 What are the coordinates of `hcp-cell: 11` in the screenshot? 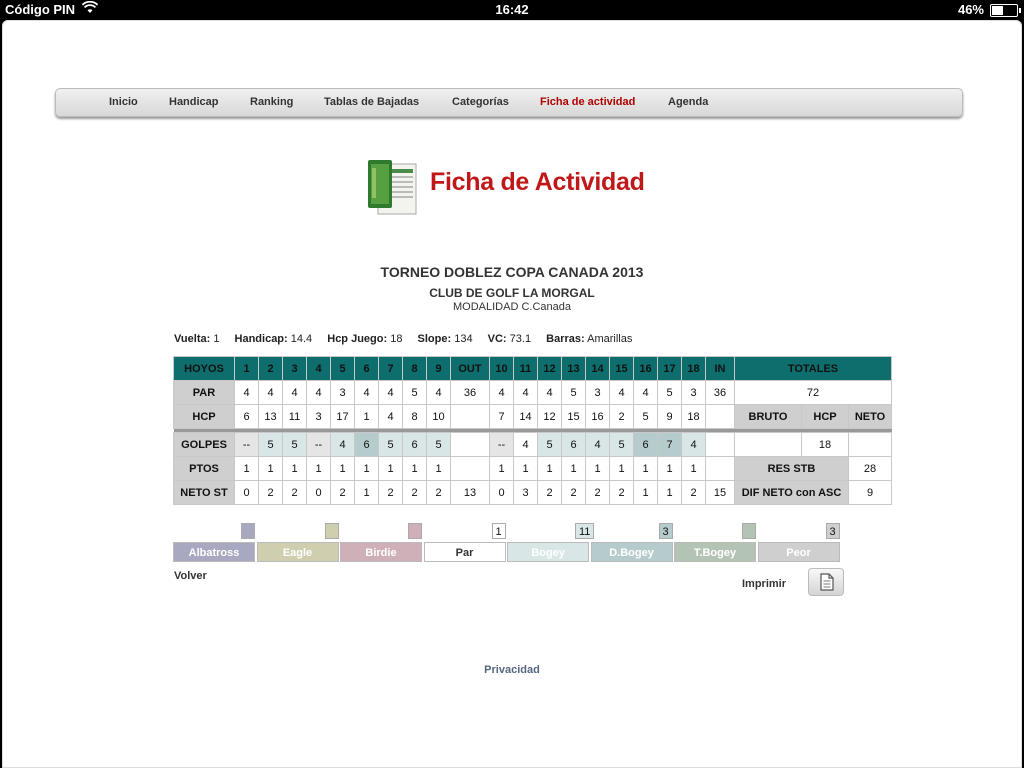 It's located at (294, 416).